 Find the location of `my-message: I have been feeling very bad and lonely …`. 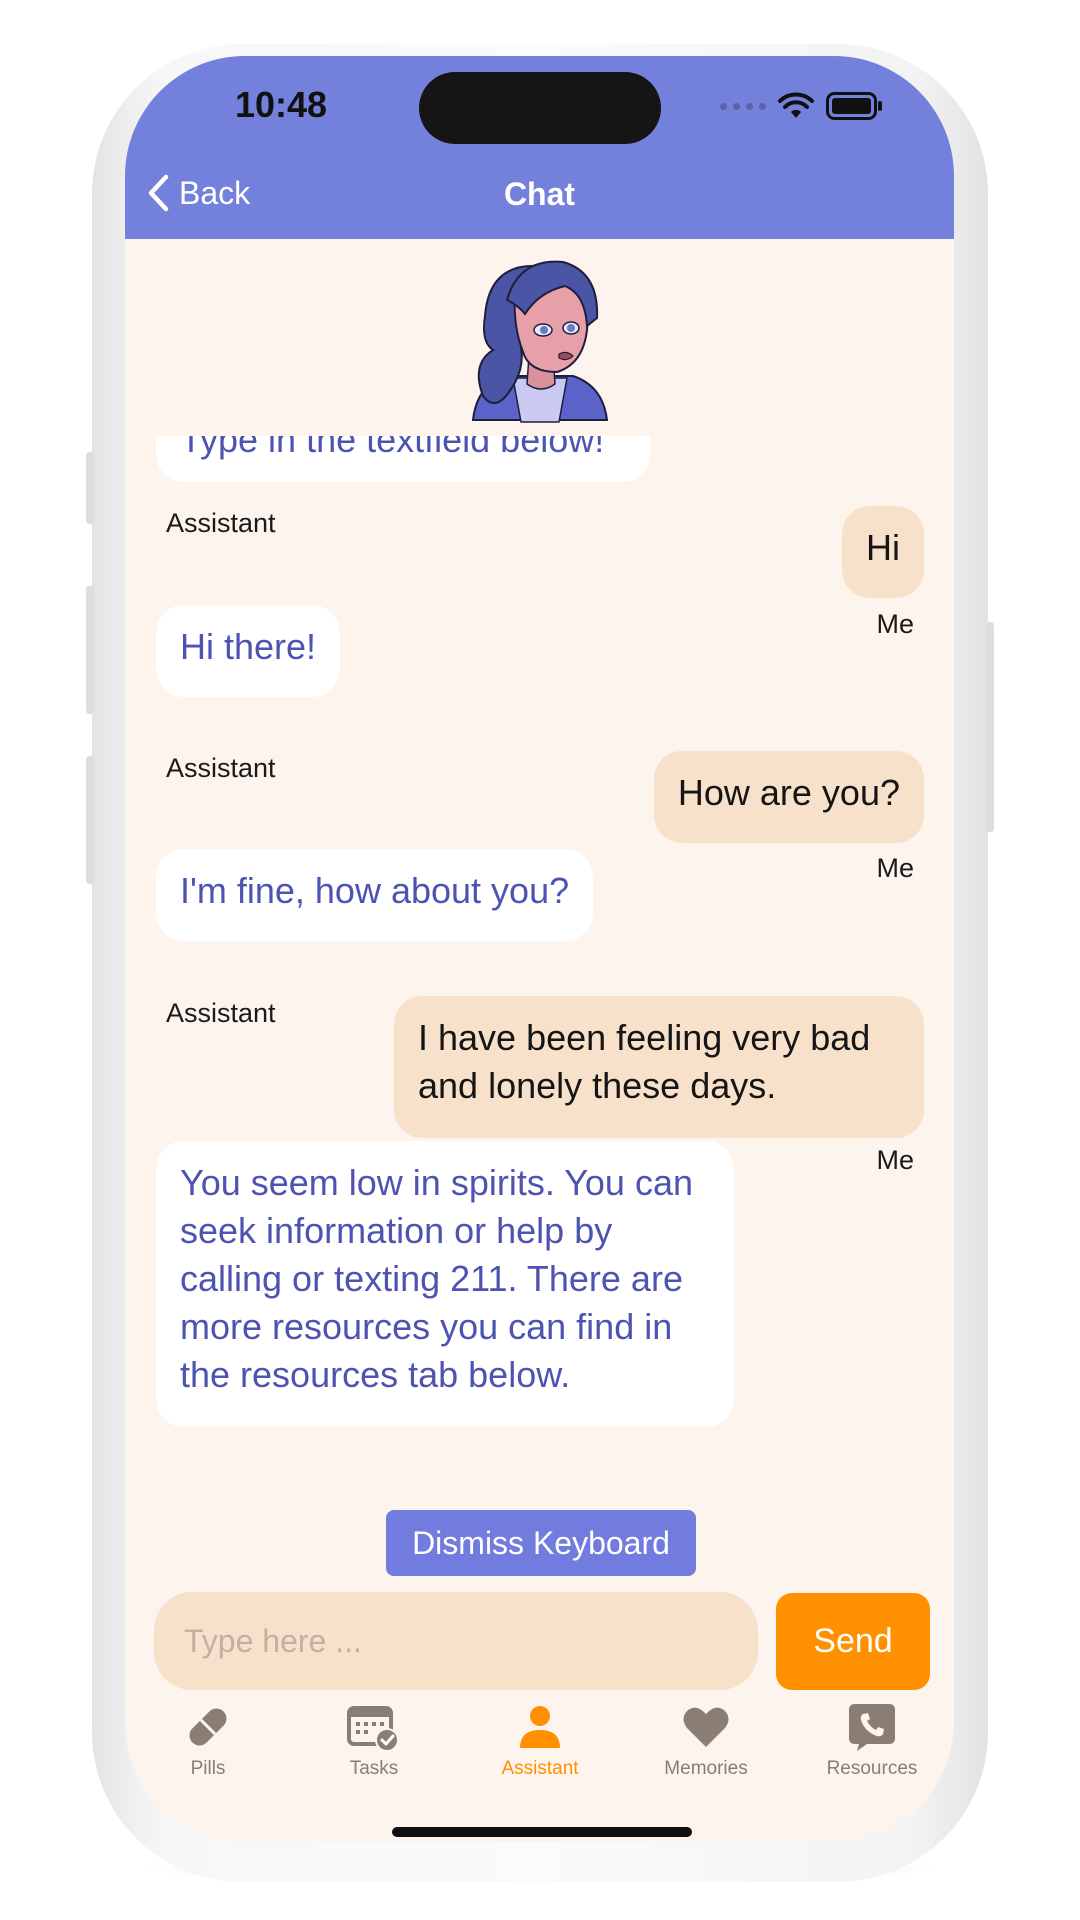

my-message: I have been feeling very bad and lonely … is located at coordinates (659, 1067).